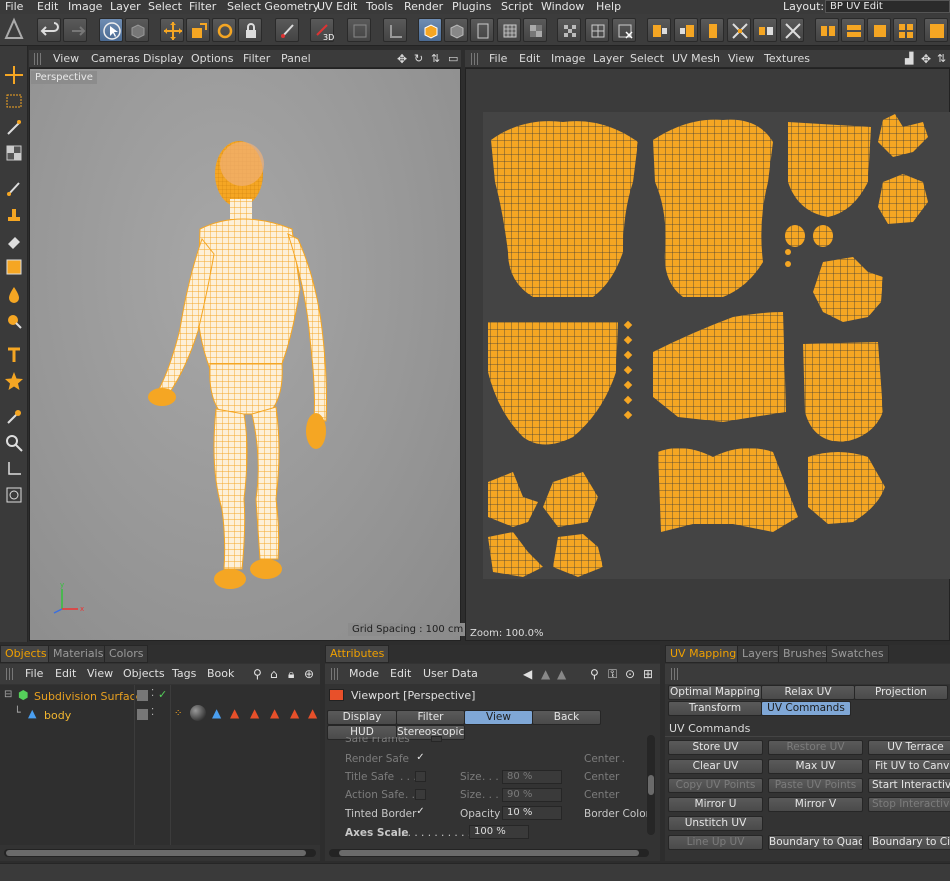 The height and width of the screenshot is (881, 950). I want to click on material-tag-icon, so click(198, 713).